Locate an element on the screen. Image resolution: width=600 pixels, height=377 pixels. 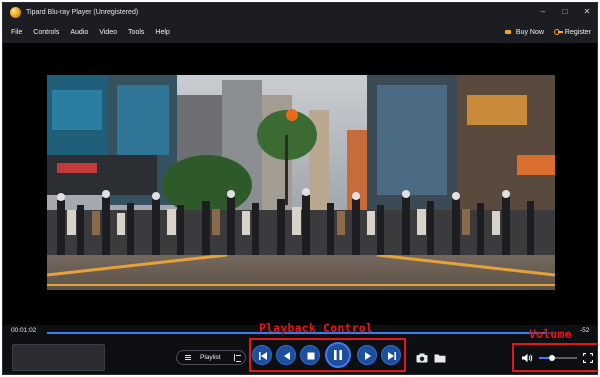
register-button: Register is located at coordinates (572, 32).